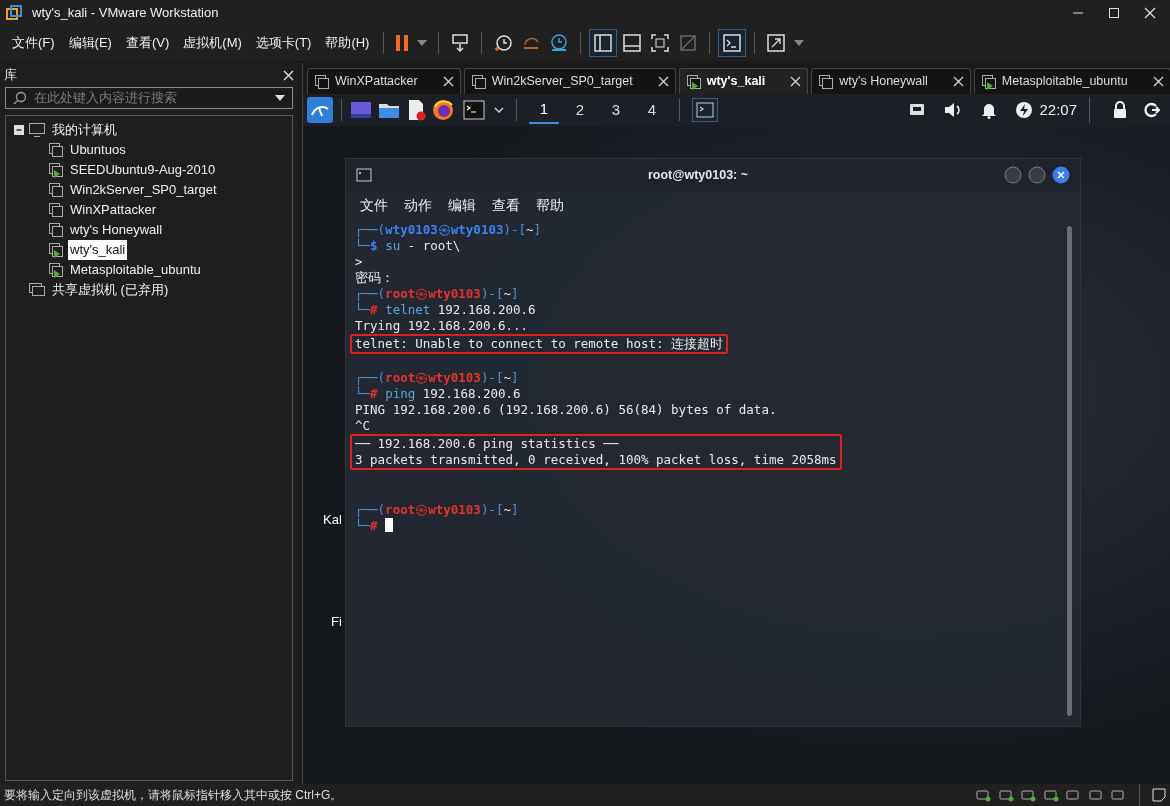  I want to click on vm-tab: WinXPattacker, so click(384, 81).